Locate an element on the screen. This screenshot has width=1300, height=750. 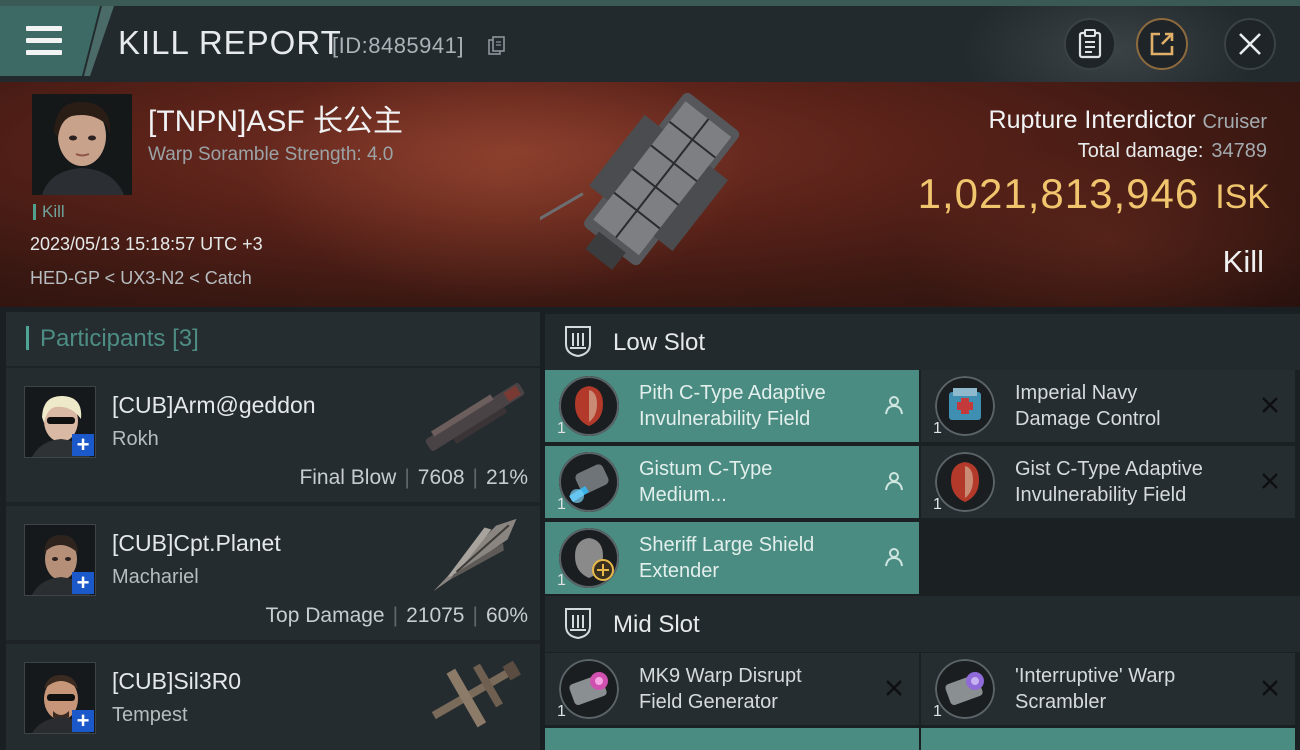
participant-damage: 21075 is located at coordinates (435, 615).